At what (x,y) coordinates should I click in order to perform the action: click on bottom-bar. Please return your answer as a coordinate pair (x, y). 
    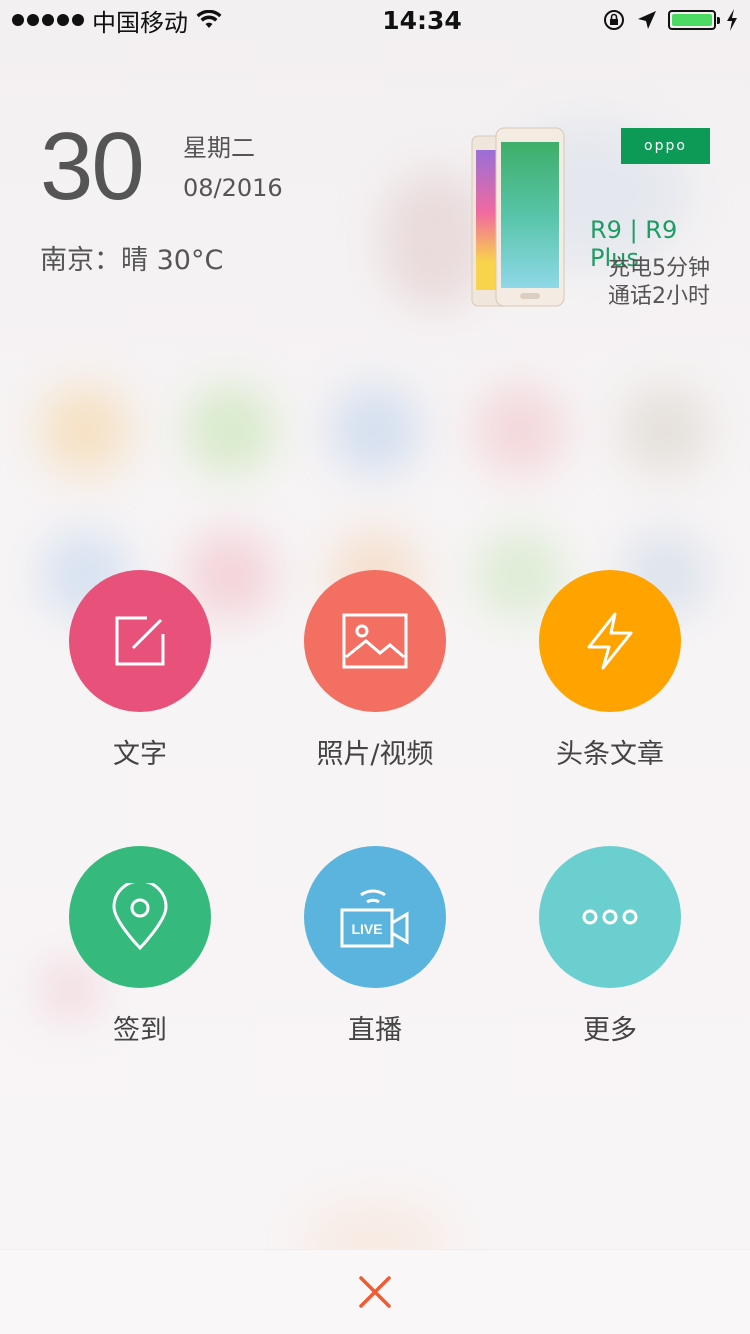
    Looking at the image, I should click on (375, 1291).